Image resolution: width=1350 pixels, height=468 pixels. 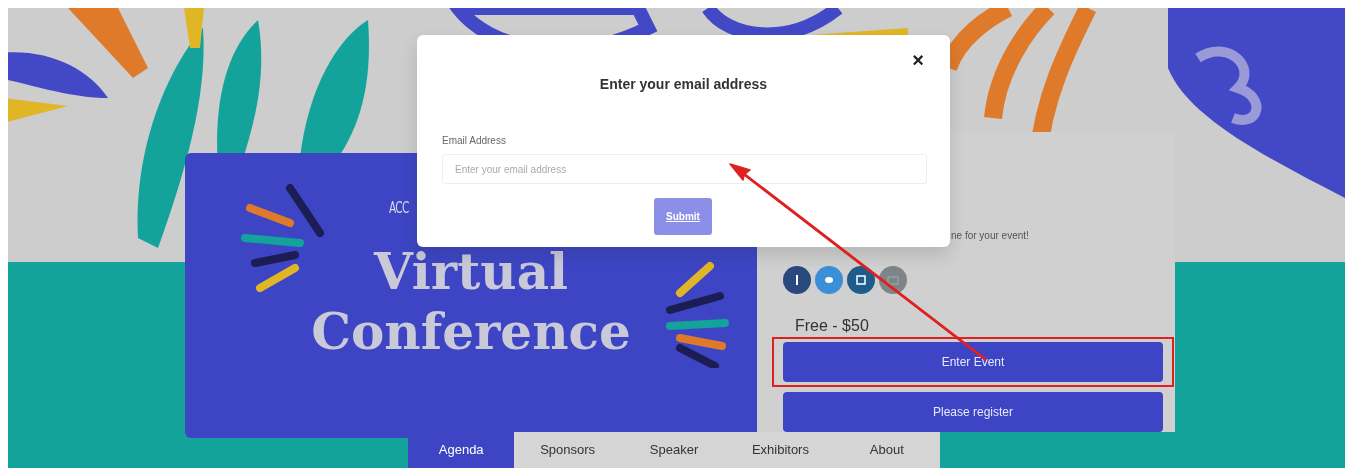 I want to click on email-field: Enter your email address, so click(x=684, y=169).